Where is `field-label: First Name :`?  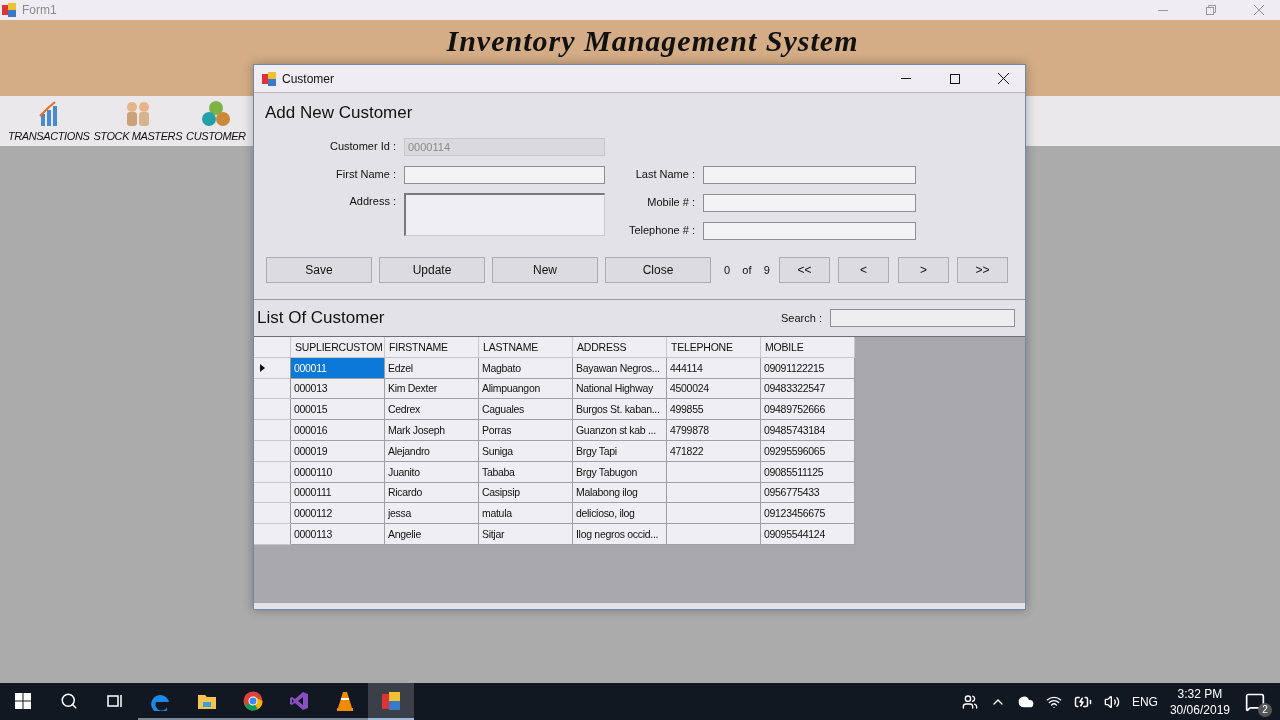
field-label: First Name : is located at coordinates (365, 174).